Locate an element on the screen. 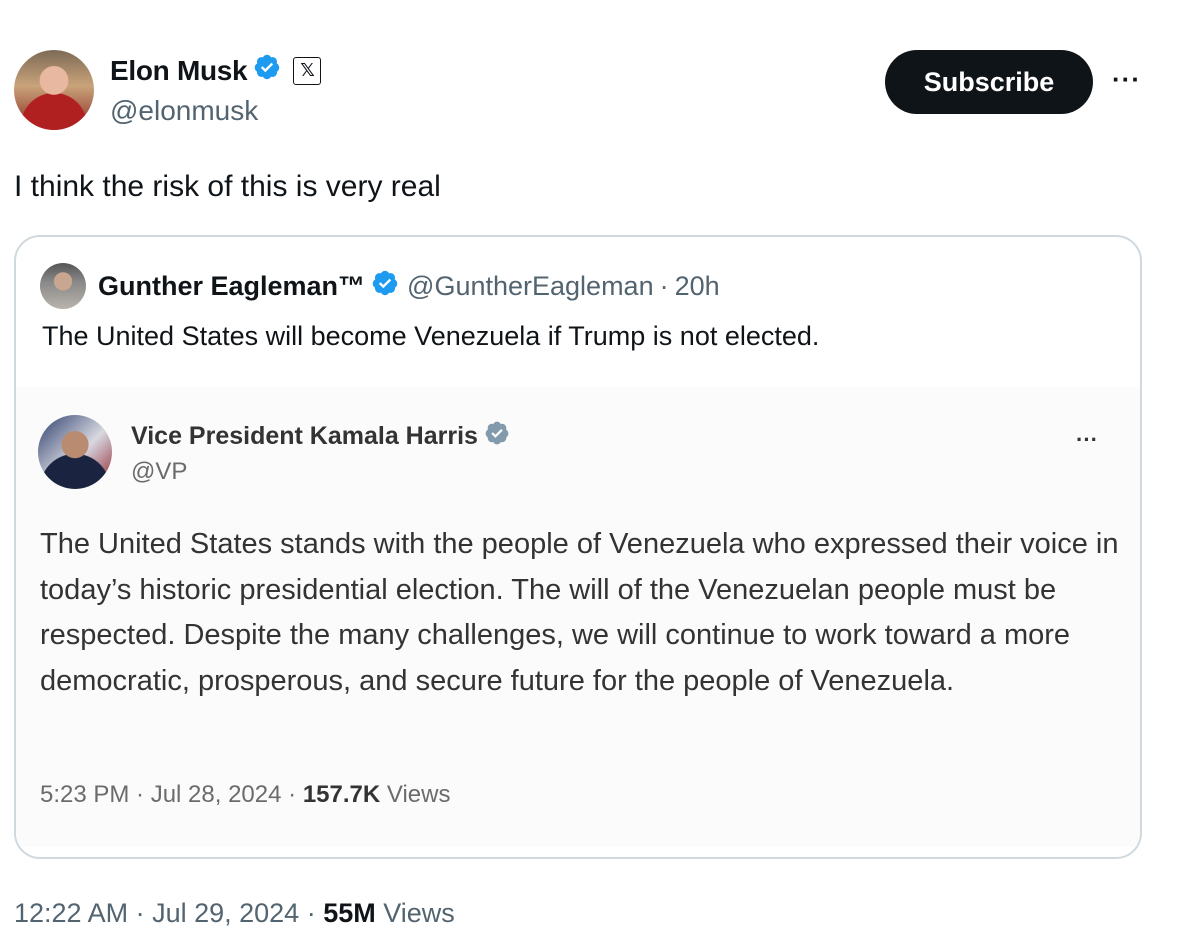  tweet-meta: 12:22 AM · Jul 29, 2024 · 55M Views is located at coordinates (234, 913).